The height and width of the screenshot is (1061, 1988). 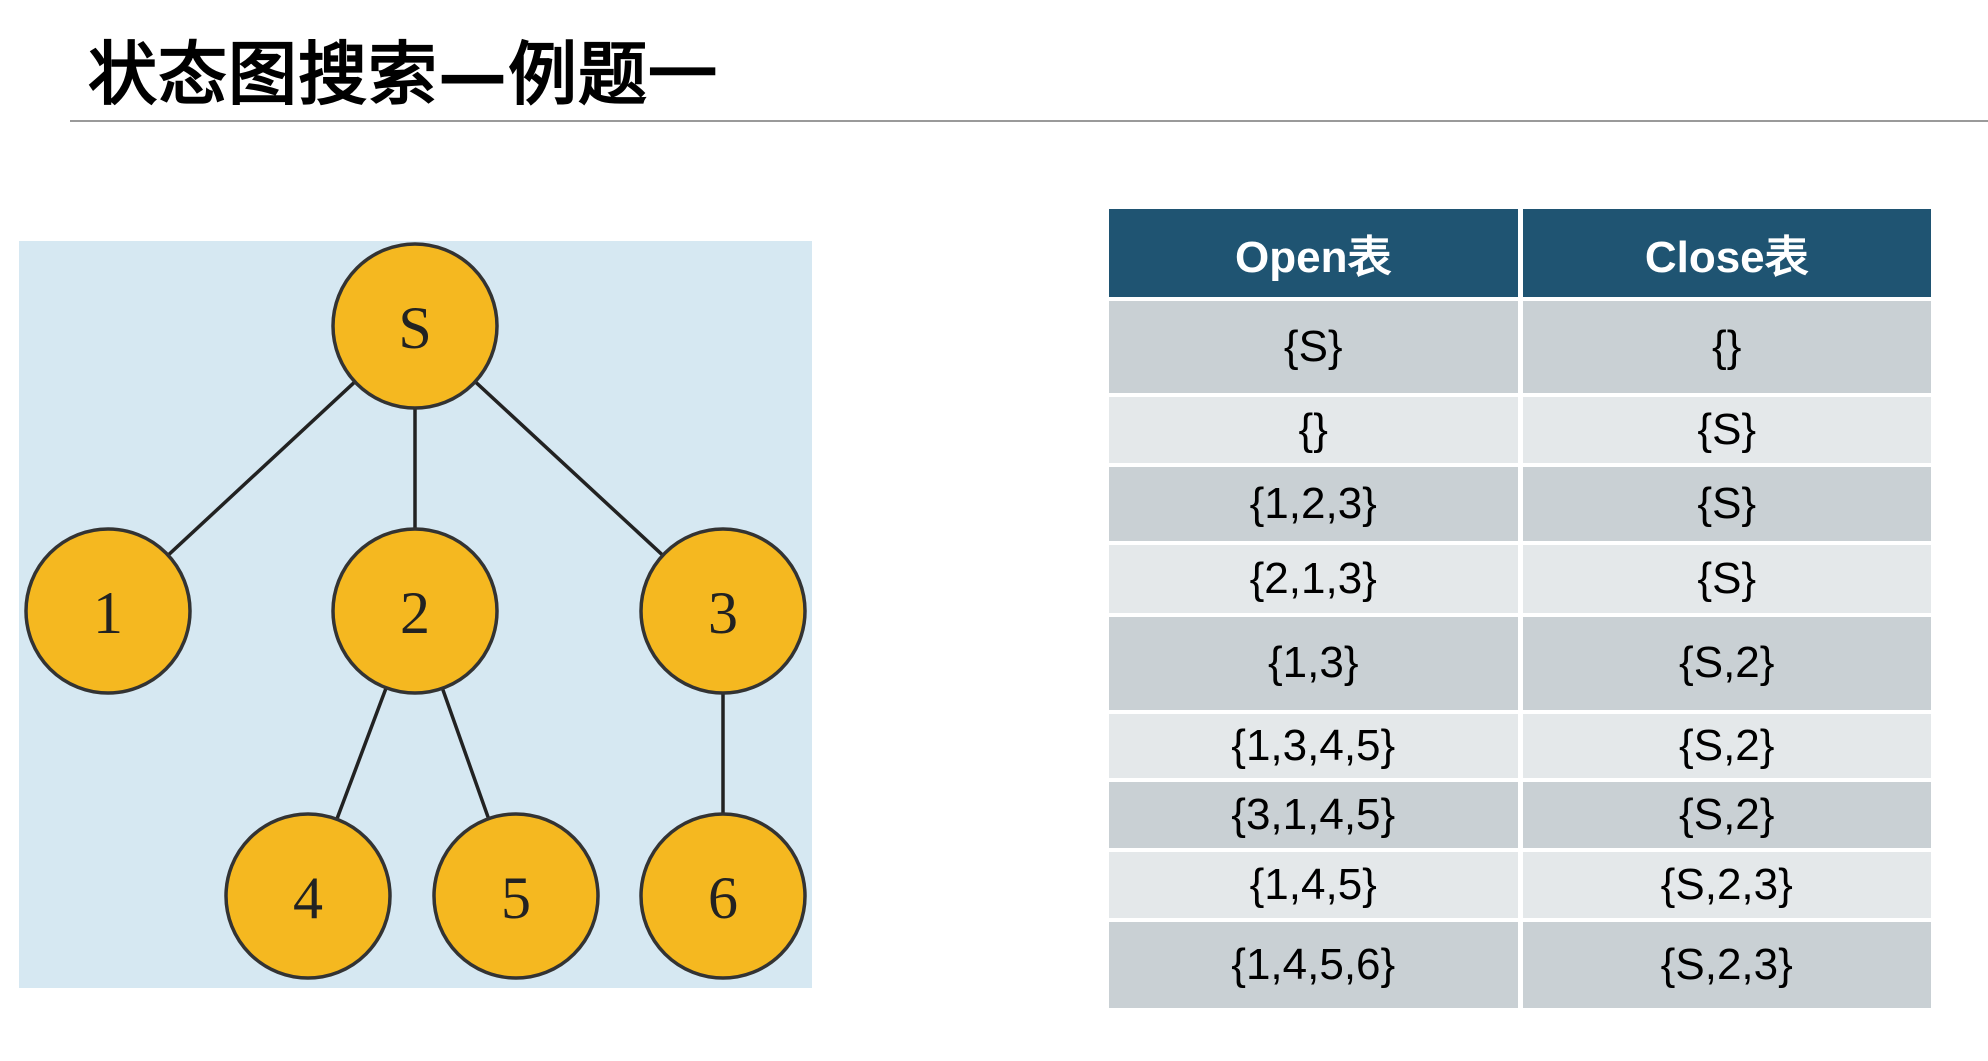 What do you see at coordinates (1520, 745) in the screenshot?
I see `table-row: {1,3,4,5} {S,2}` at bounding box center [1520, 745].